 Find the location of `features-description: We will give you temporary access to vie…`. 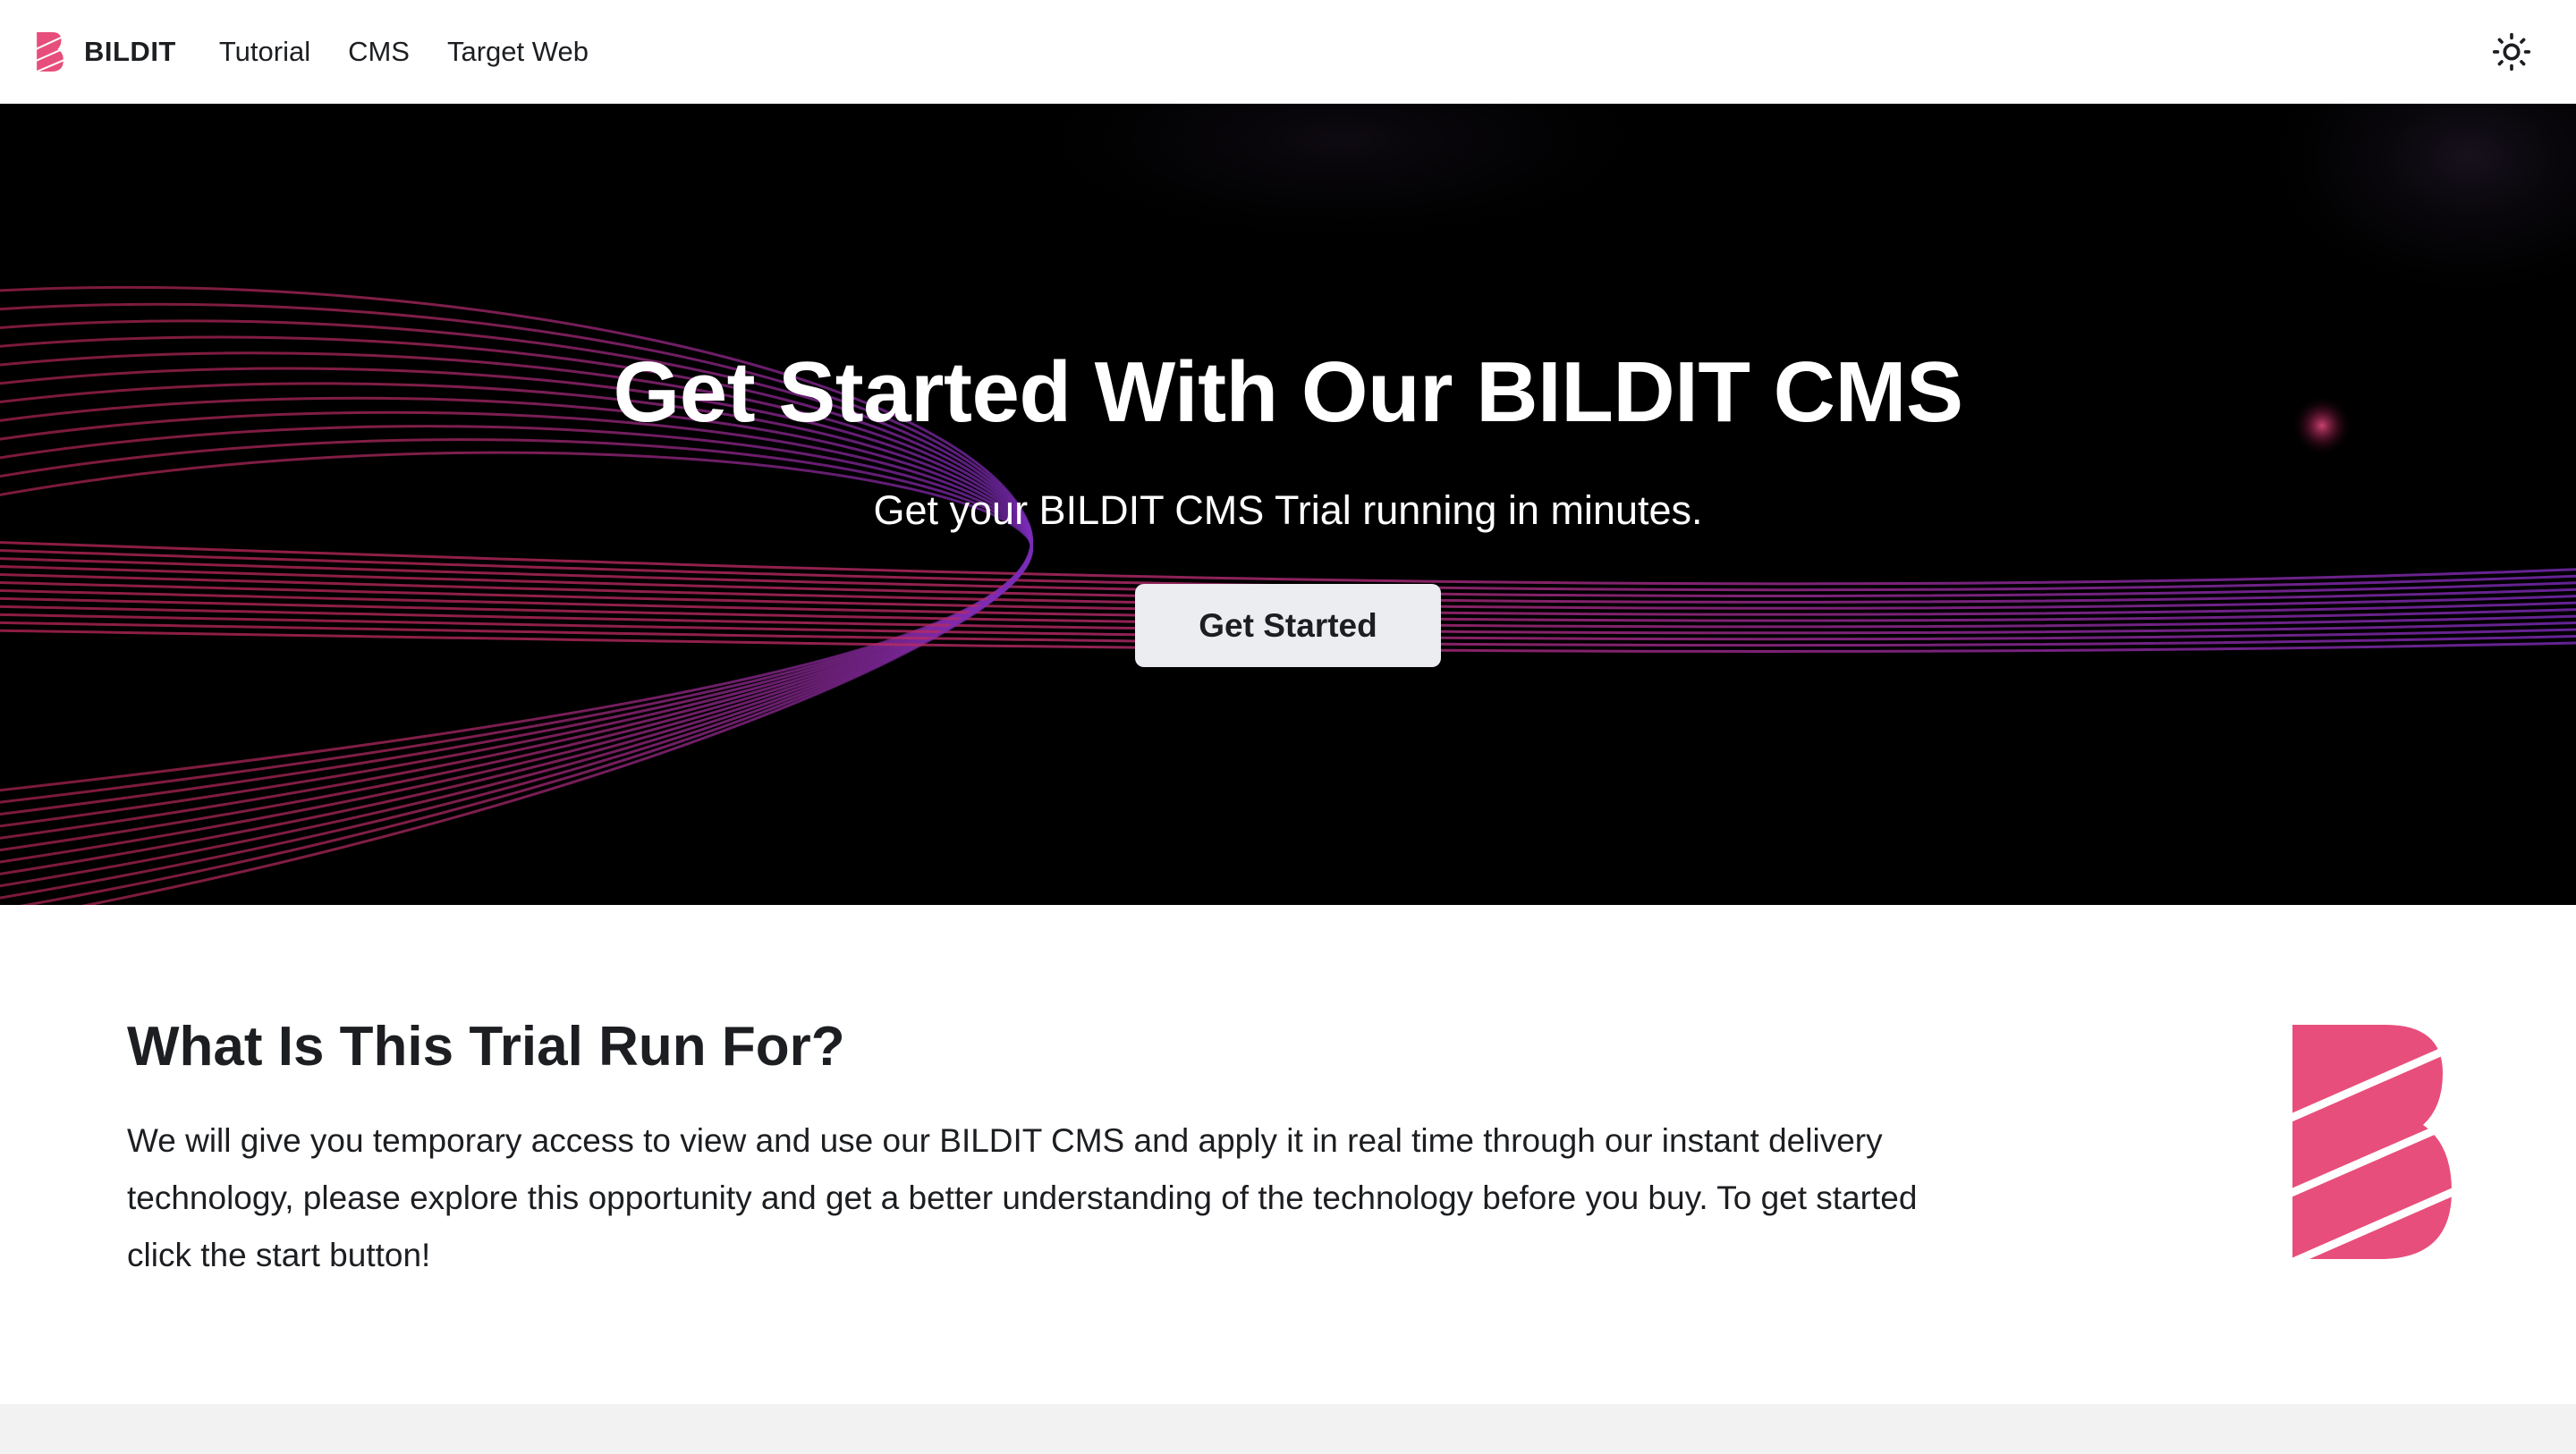

features-description: We will give you temporary access to vie… is located at coordinates (1022, 1197).